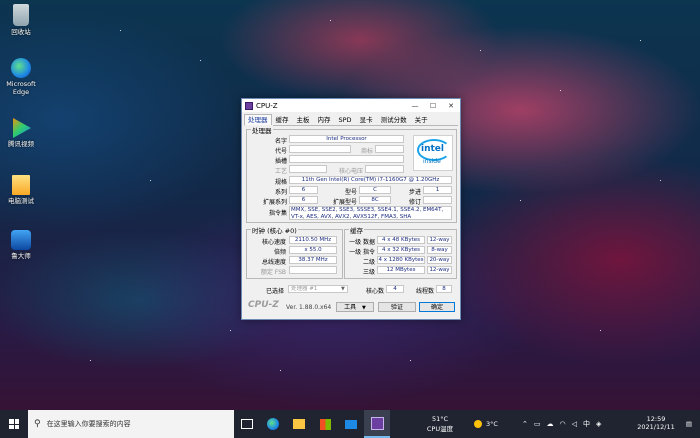  Describe the element at coordinates (303, 190) in the screenshot. I see `family-value: 6` at that location.